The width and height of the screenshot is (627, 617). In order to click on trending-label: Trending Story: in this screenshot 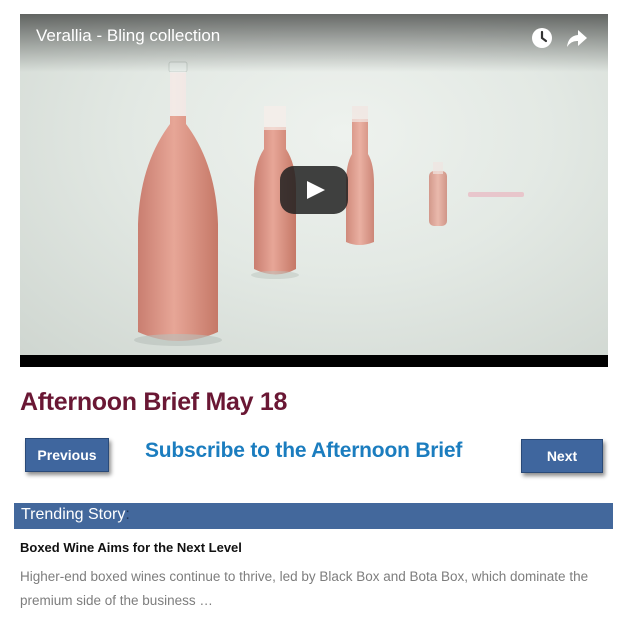, I will do `click(75, 515)`.